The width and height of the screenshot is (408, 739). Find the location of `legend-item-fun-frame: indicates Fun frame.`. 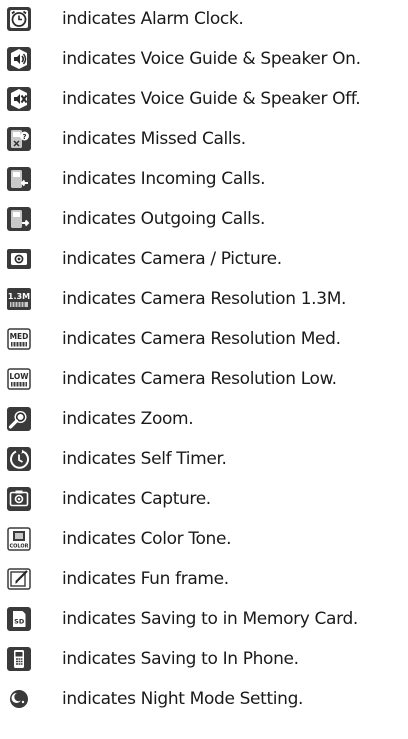

legend-item-fun-frame: indicates Fun frame. is located at coordinates (204, 580).